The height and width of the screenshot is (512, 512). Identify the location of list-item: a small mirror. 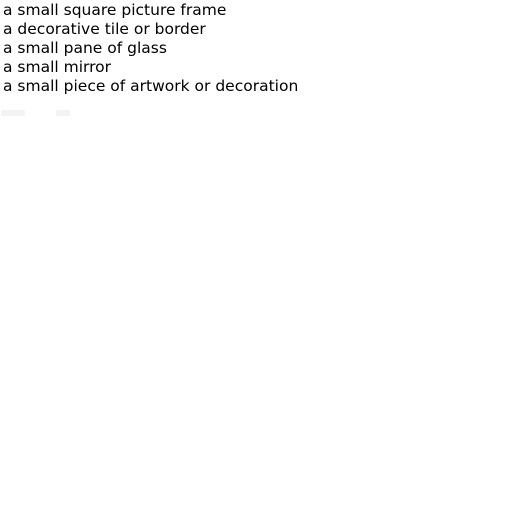
(57, 67).